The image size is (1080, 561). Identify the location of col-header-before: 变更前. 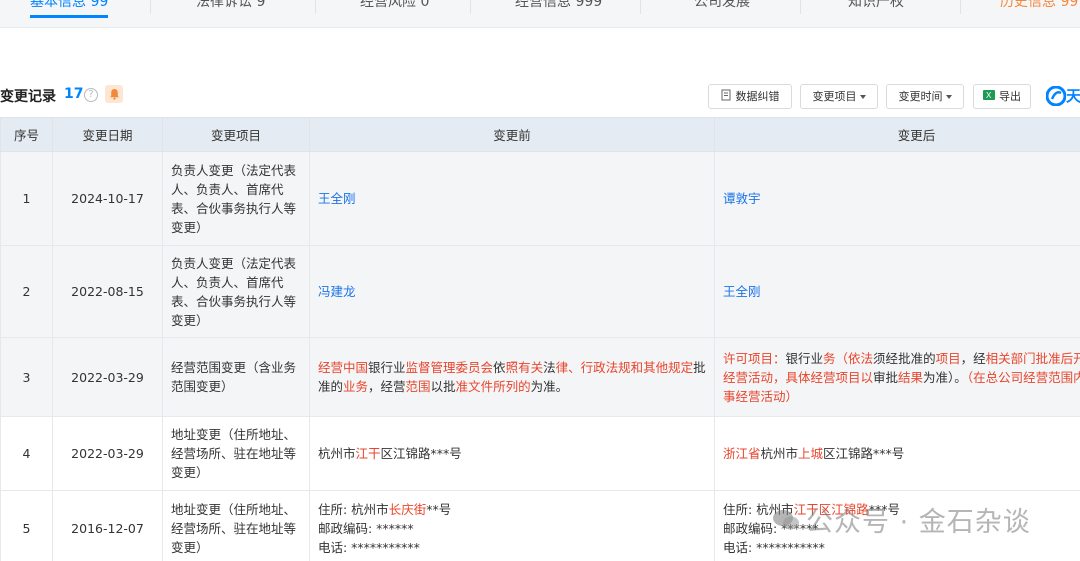
(512, 134).